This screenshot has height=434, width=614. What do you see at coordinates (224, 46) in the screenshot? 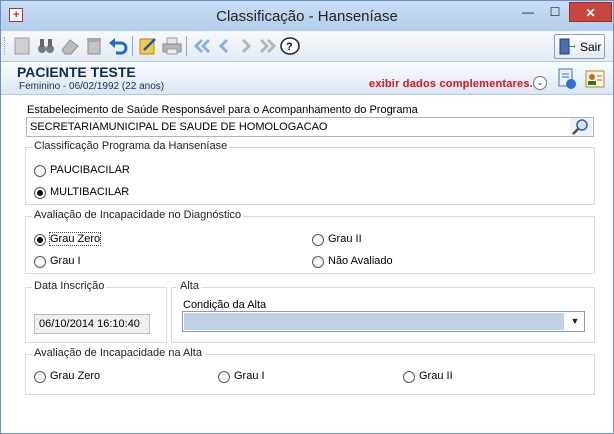
I see `previous-record-icon` at bounding box center [224, 46].